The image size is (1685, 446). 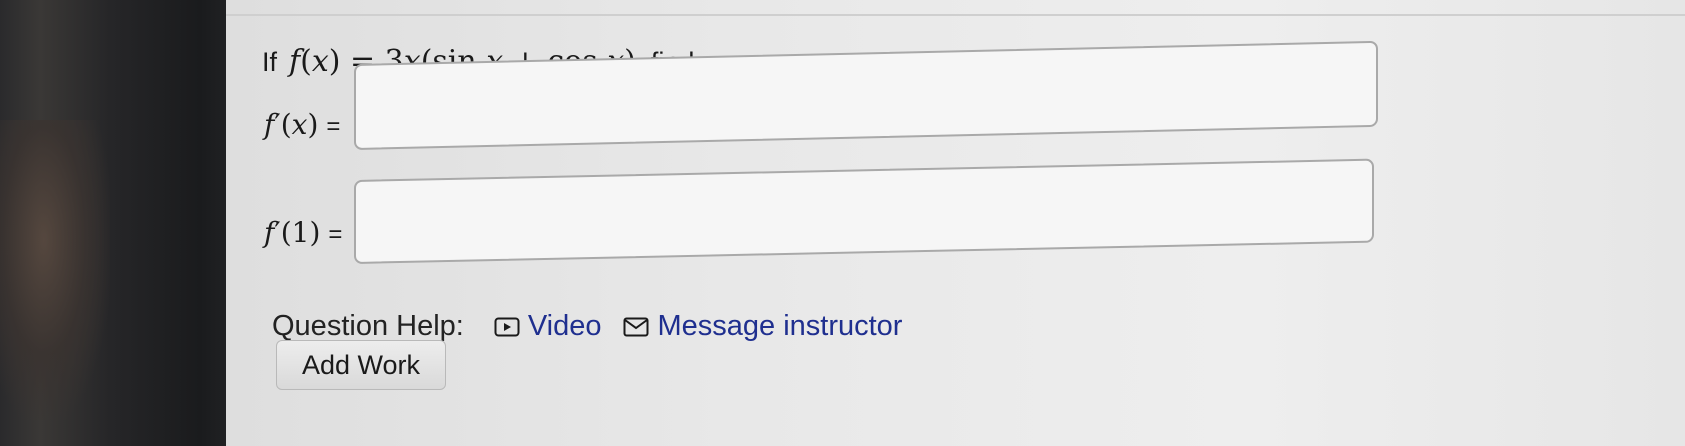 What do you see at coordinates (864, 211) in the screenshot?
I see `derivative-at-1-answer-input` at bounding box center [864, 211].